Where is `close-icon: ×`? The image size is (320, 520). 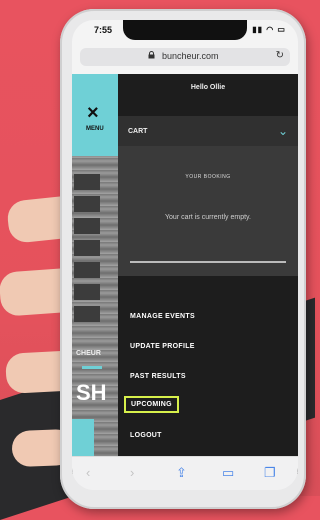
close-icon: × is located at coordinates (93, 113).